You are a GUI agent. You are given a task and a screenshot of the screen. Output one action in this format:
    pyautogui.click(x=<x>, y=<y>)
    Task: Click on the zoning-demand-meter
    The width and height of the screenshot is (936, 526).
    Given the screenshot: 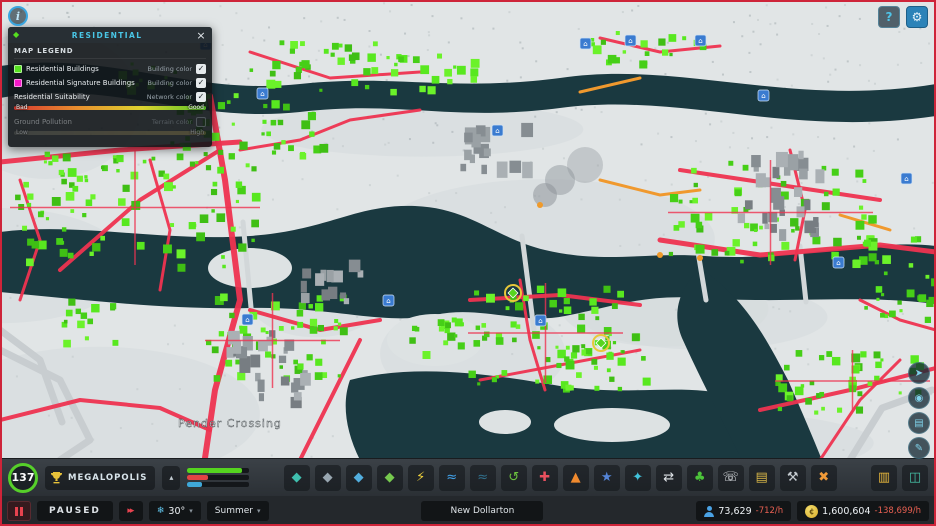 What is the action you would take?
    pyautogui.click(x=218, y=477)
    